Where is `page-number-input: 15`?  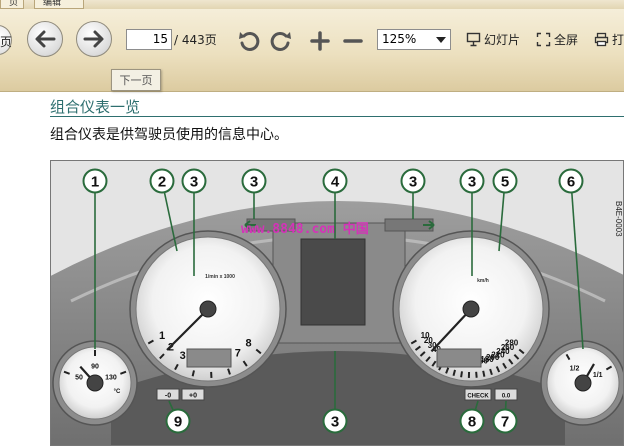 page-number-input: 15 is located at coordinates (149, 39).